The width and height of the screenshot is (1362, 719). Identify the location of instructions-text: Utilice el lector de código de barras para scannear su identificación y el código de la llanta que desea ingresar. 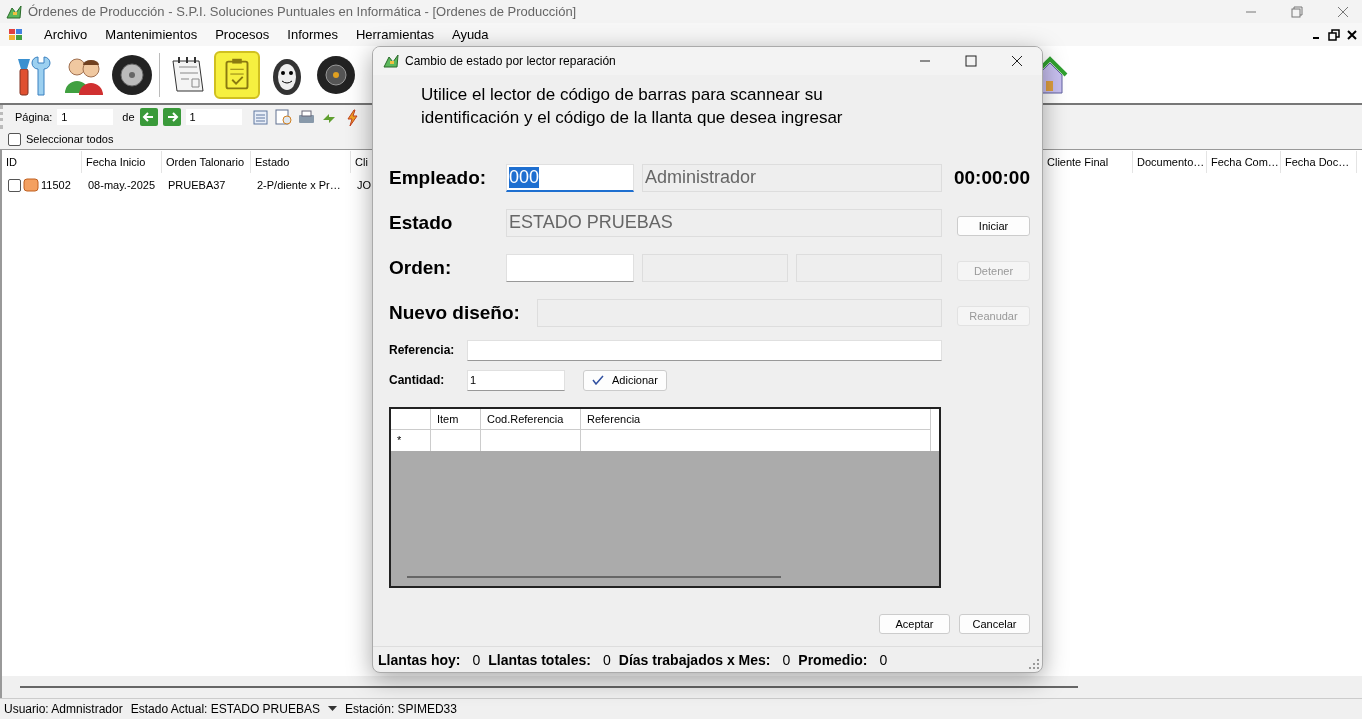
(632, 106).